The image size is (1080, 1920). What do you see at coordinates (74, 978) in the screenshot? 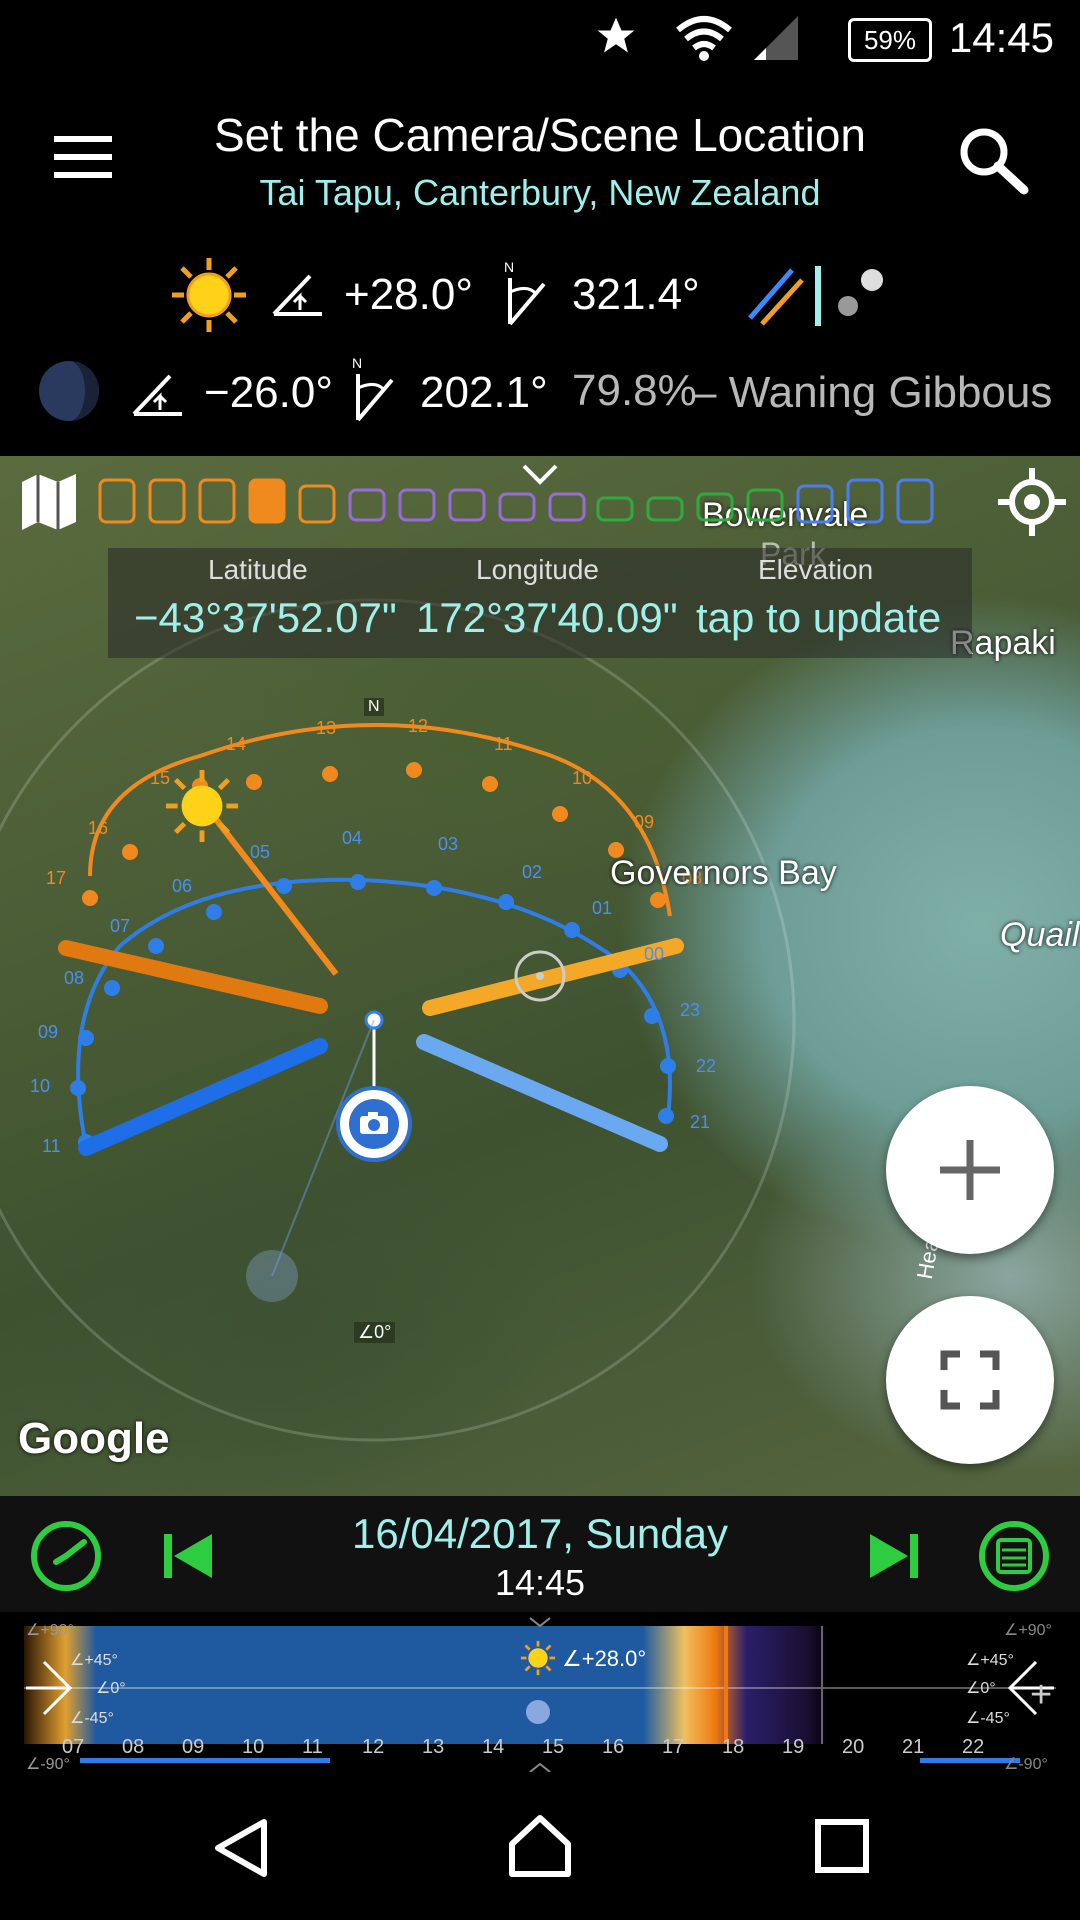
I see `moon-hour-label: 08` at bounding box center [74, 978].